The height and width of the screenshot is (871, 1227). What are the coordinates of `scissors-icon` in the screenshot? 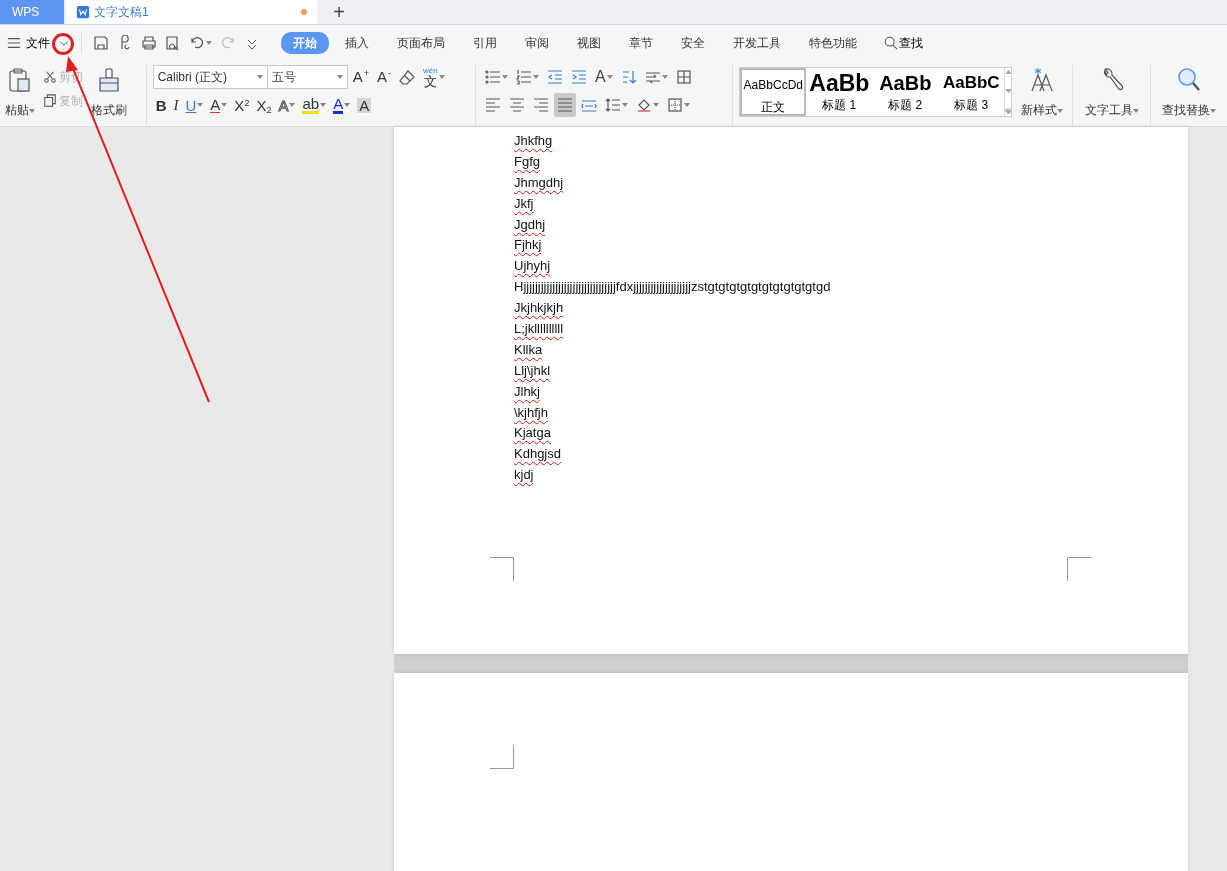 It's located at (50, 77).